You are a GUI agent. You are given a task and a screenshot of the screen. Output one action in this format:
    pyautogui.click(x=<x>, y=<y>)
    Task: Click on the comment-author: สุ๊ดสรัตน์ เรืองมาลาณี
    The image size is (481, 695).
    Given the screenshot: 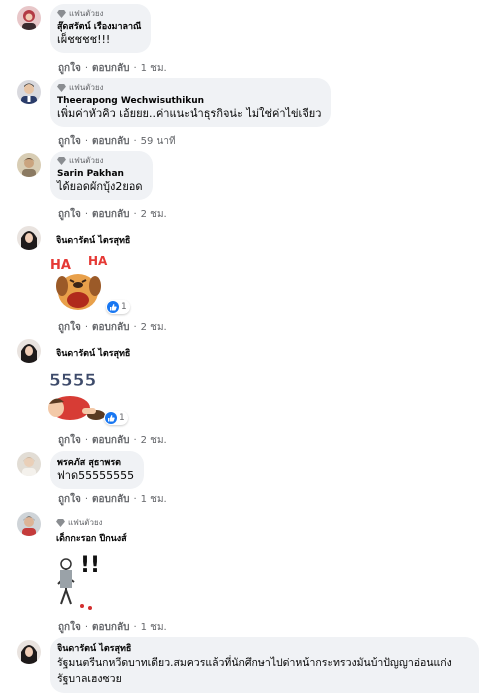 What is the action you would take?
    pyautogui.click(x=99, y=27)
    